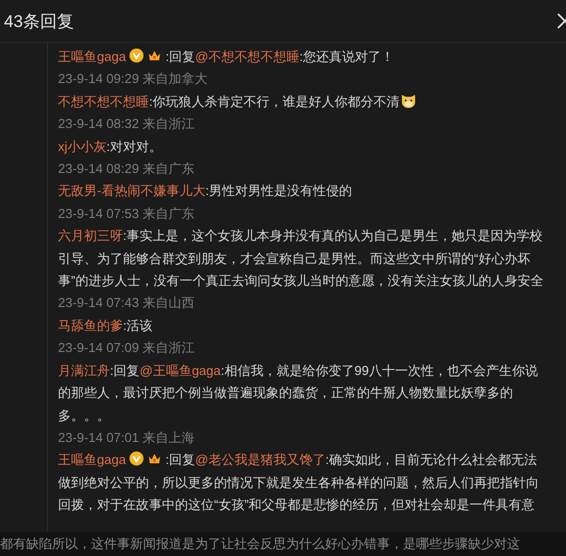 The height and width of the screenshot is (556, 566). Describe the element at coordinates (127, 437) in the screenshot. I see `comment-time: 23-9-14 07:01 来自上海` at that location.